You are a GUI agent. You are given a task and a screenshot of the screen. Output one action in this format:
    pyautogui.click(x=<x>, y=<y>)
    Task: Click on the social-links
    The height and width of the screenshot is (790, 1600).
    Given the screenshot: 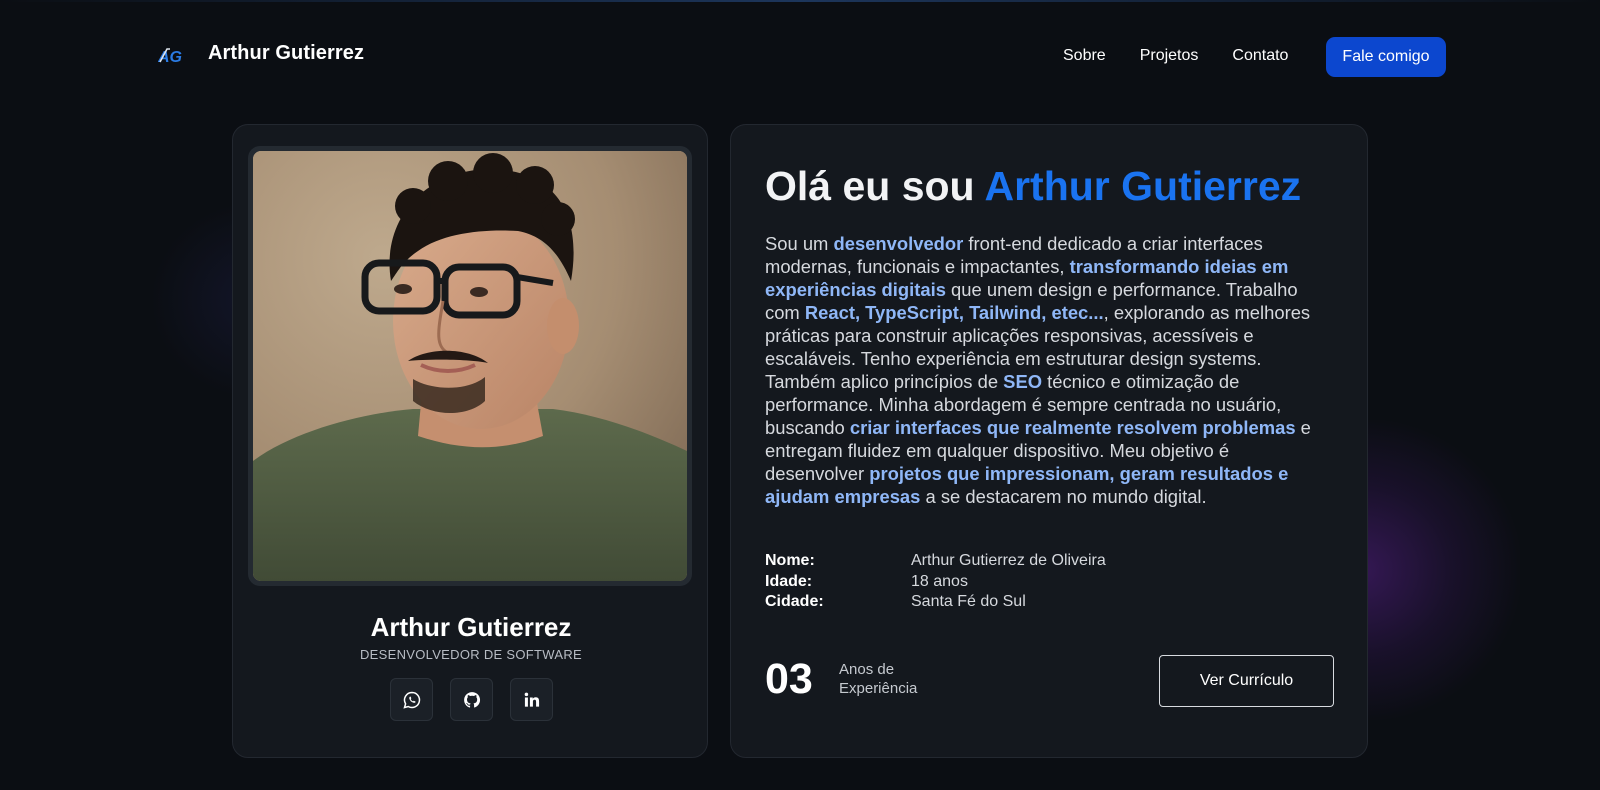 What is the action you would take?
    pyautogui.click(x=471, y=699)
    